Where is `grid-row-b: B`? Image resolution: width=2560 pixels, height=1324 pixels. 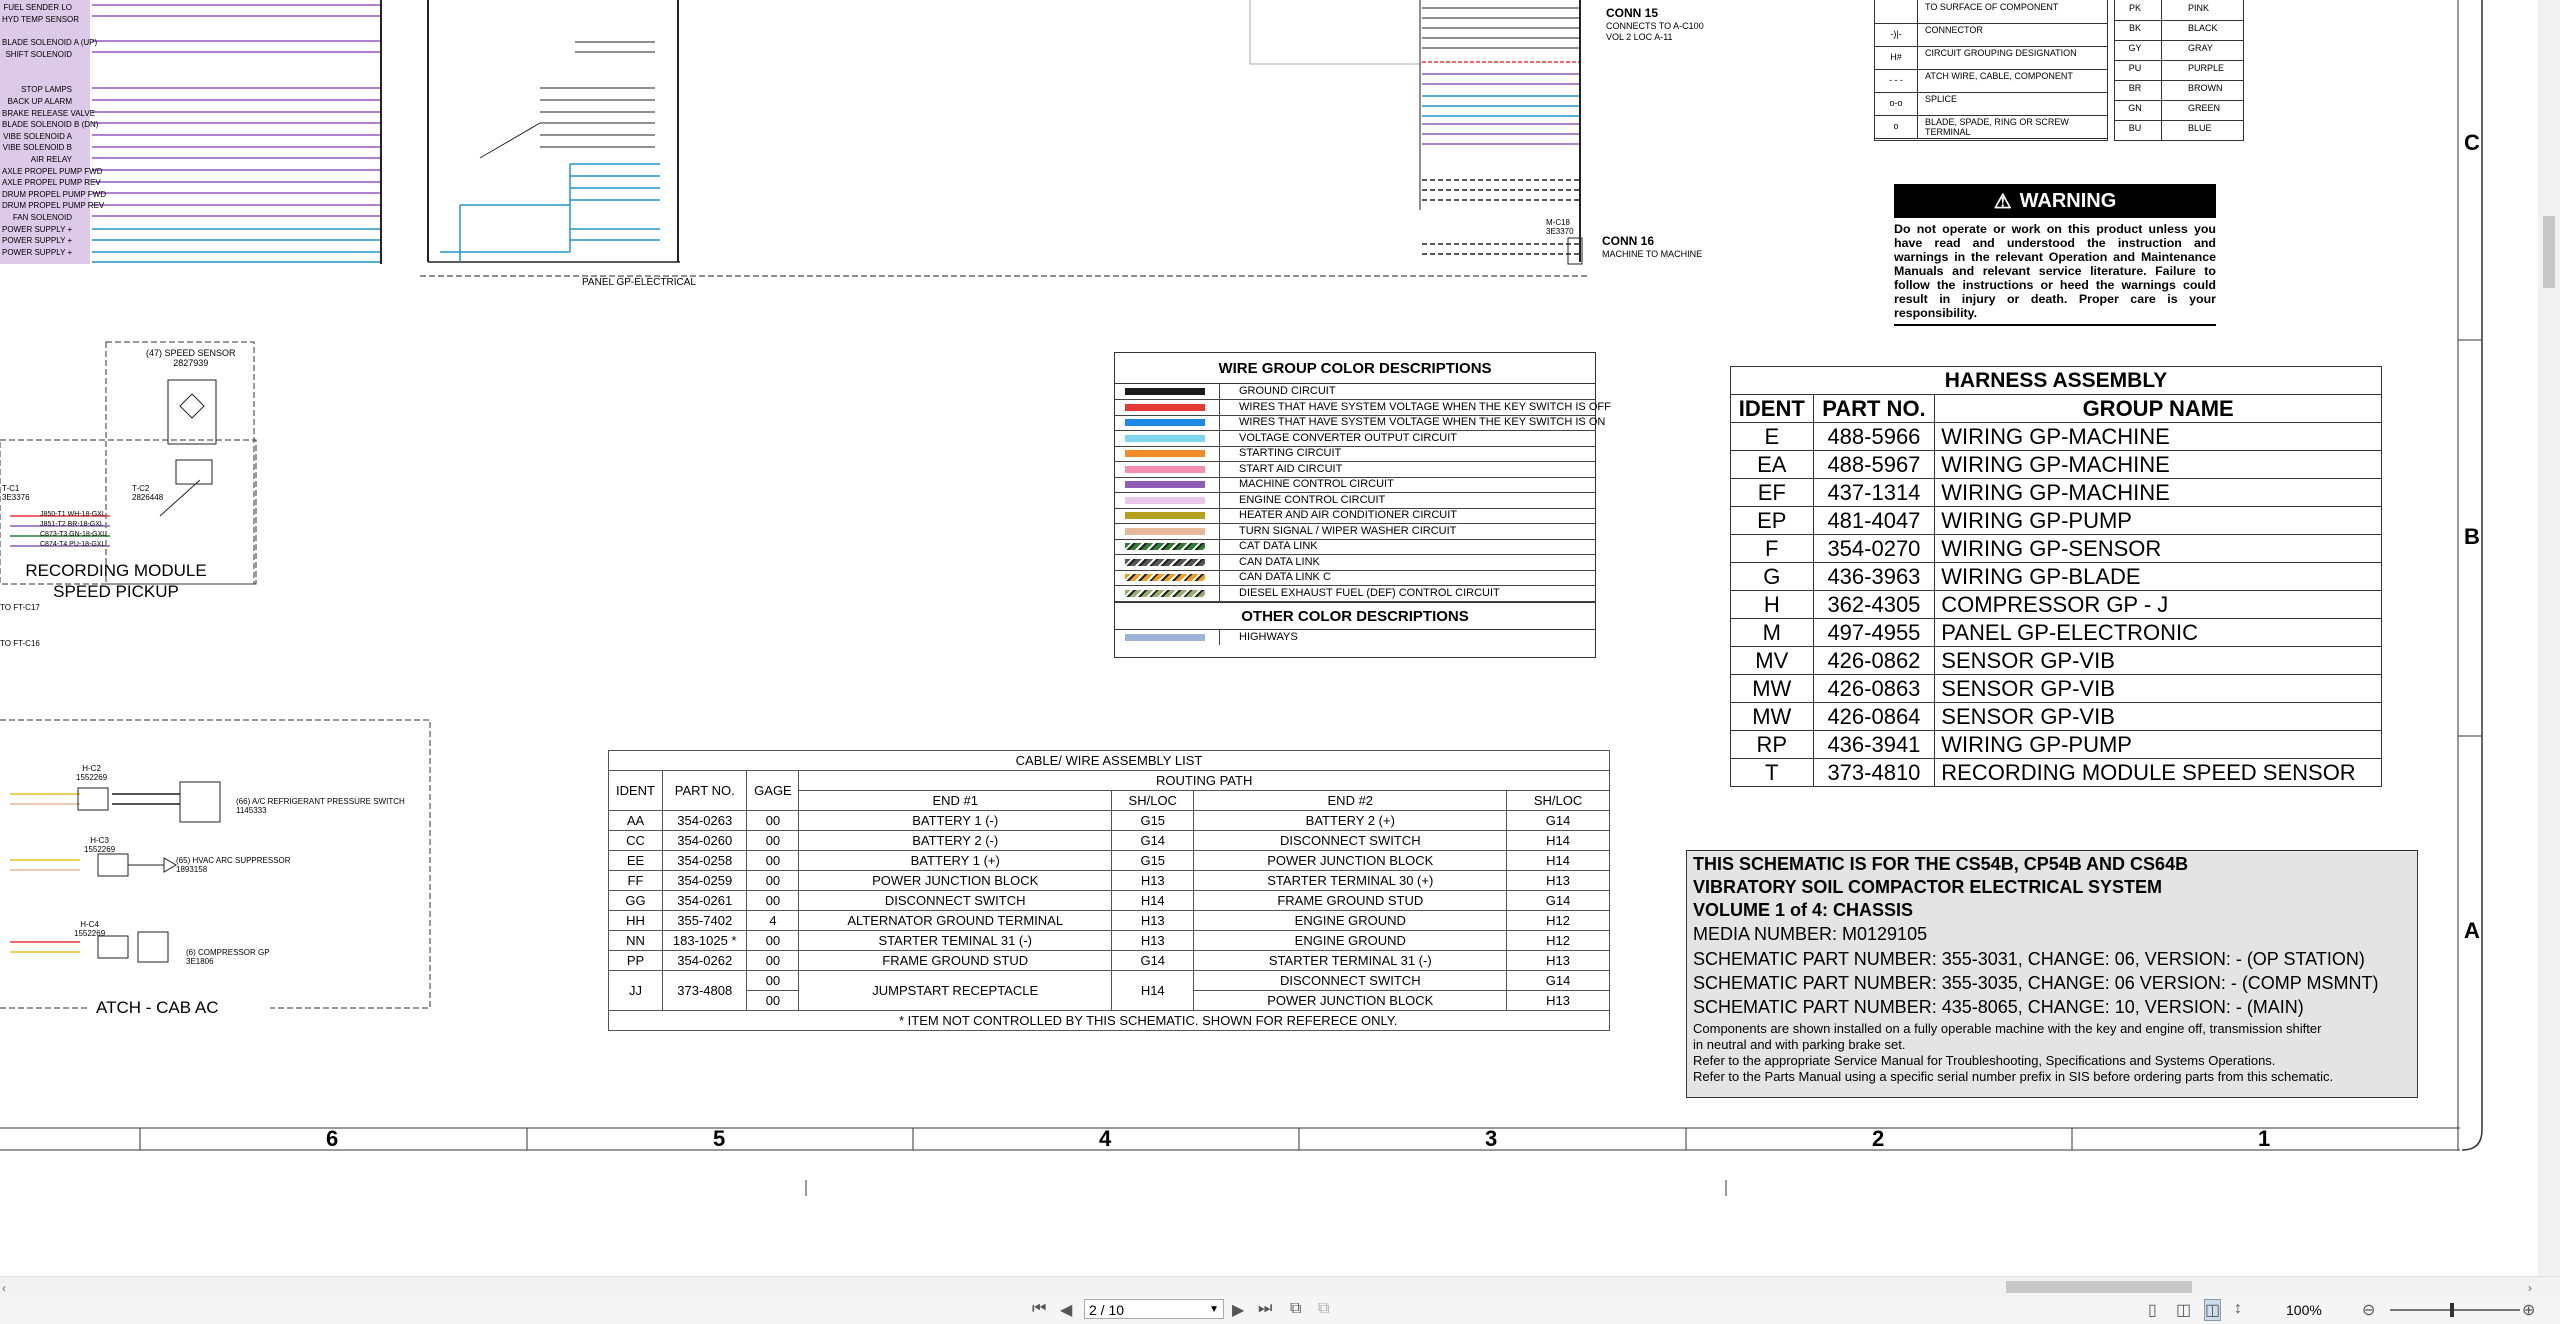
grid-row-b: B is located at coordinates (2472, 536).